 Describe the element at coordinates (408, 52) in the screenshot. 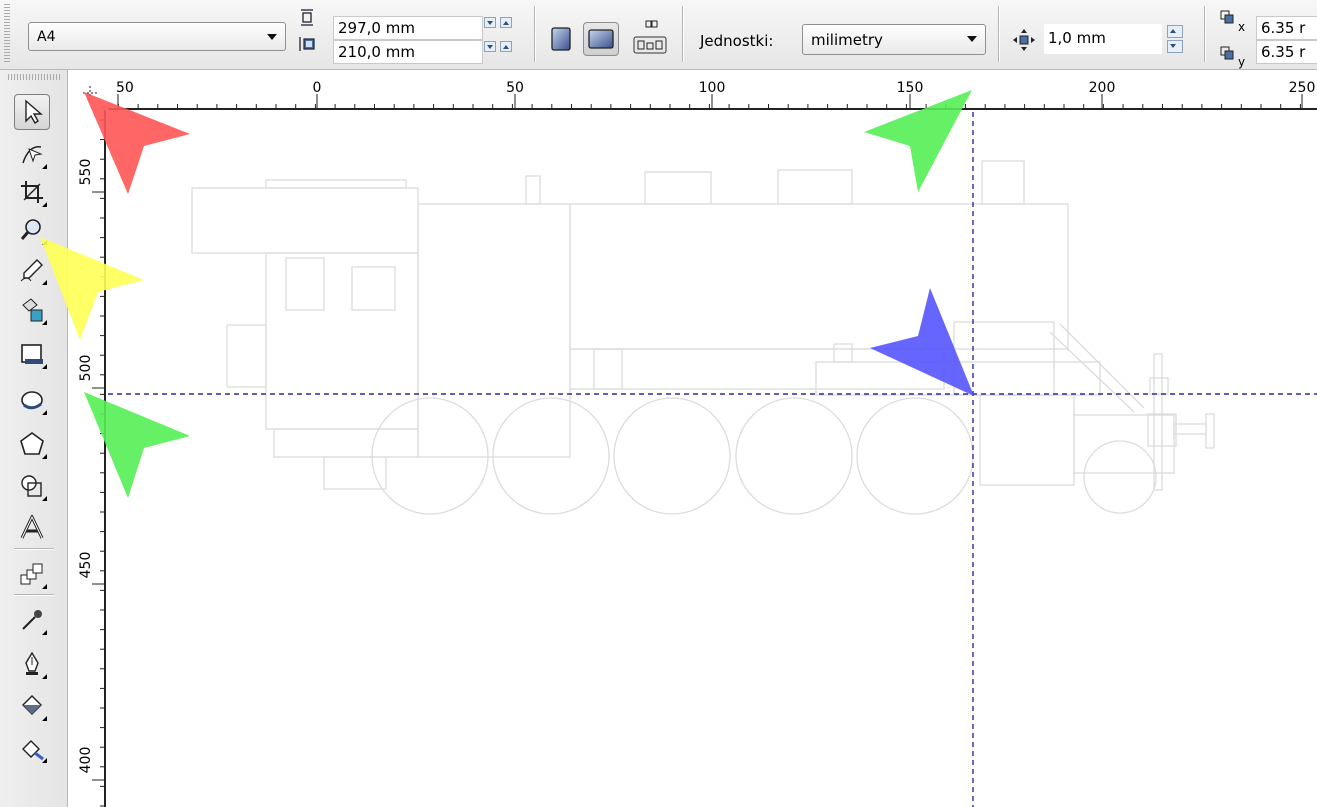

I see `page-height-input: 210,0 mm` at that location.